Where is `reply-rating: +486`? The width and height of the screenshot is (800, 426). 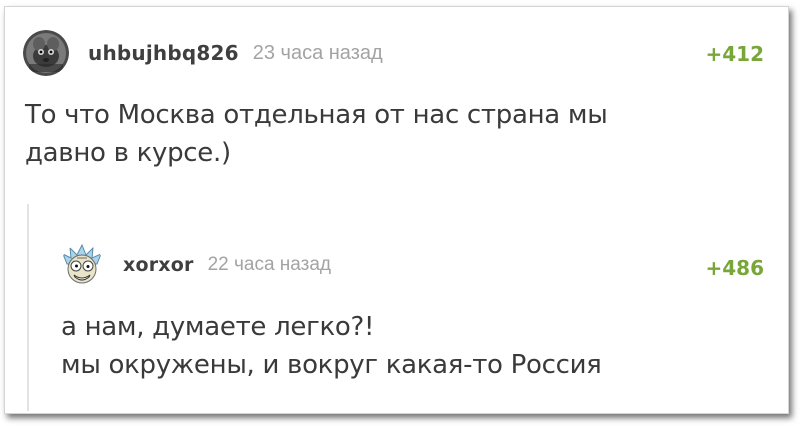
reply-rating: +486 is located at coordinates (734, 268).